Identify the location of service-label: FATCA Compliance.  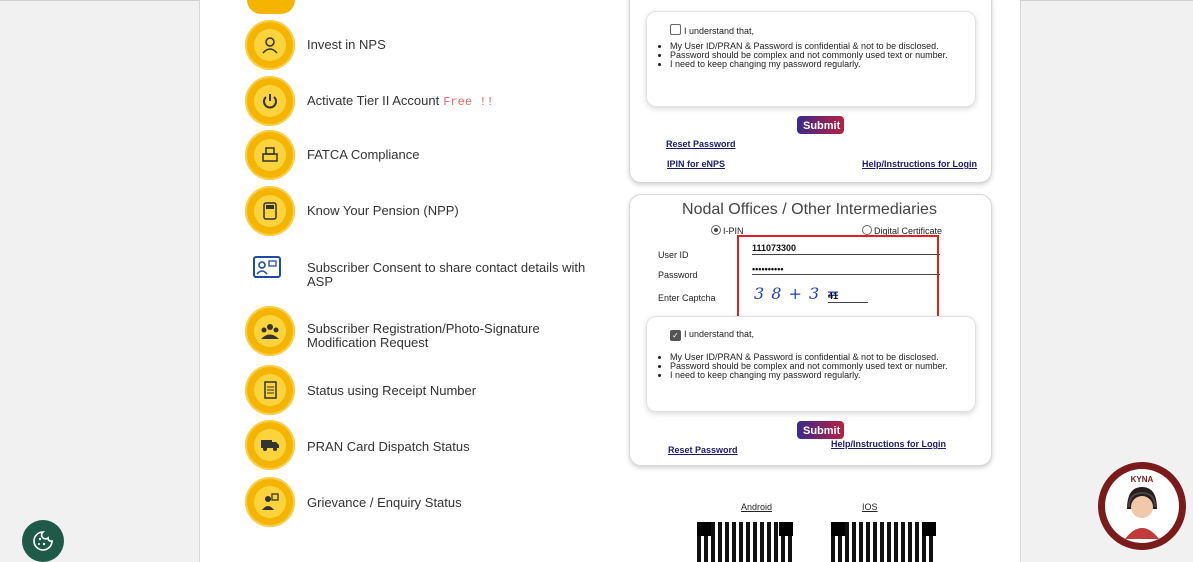
(363, 154).